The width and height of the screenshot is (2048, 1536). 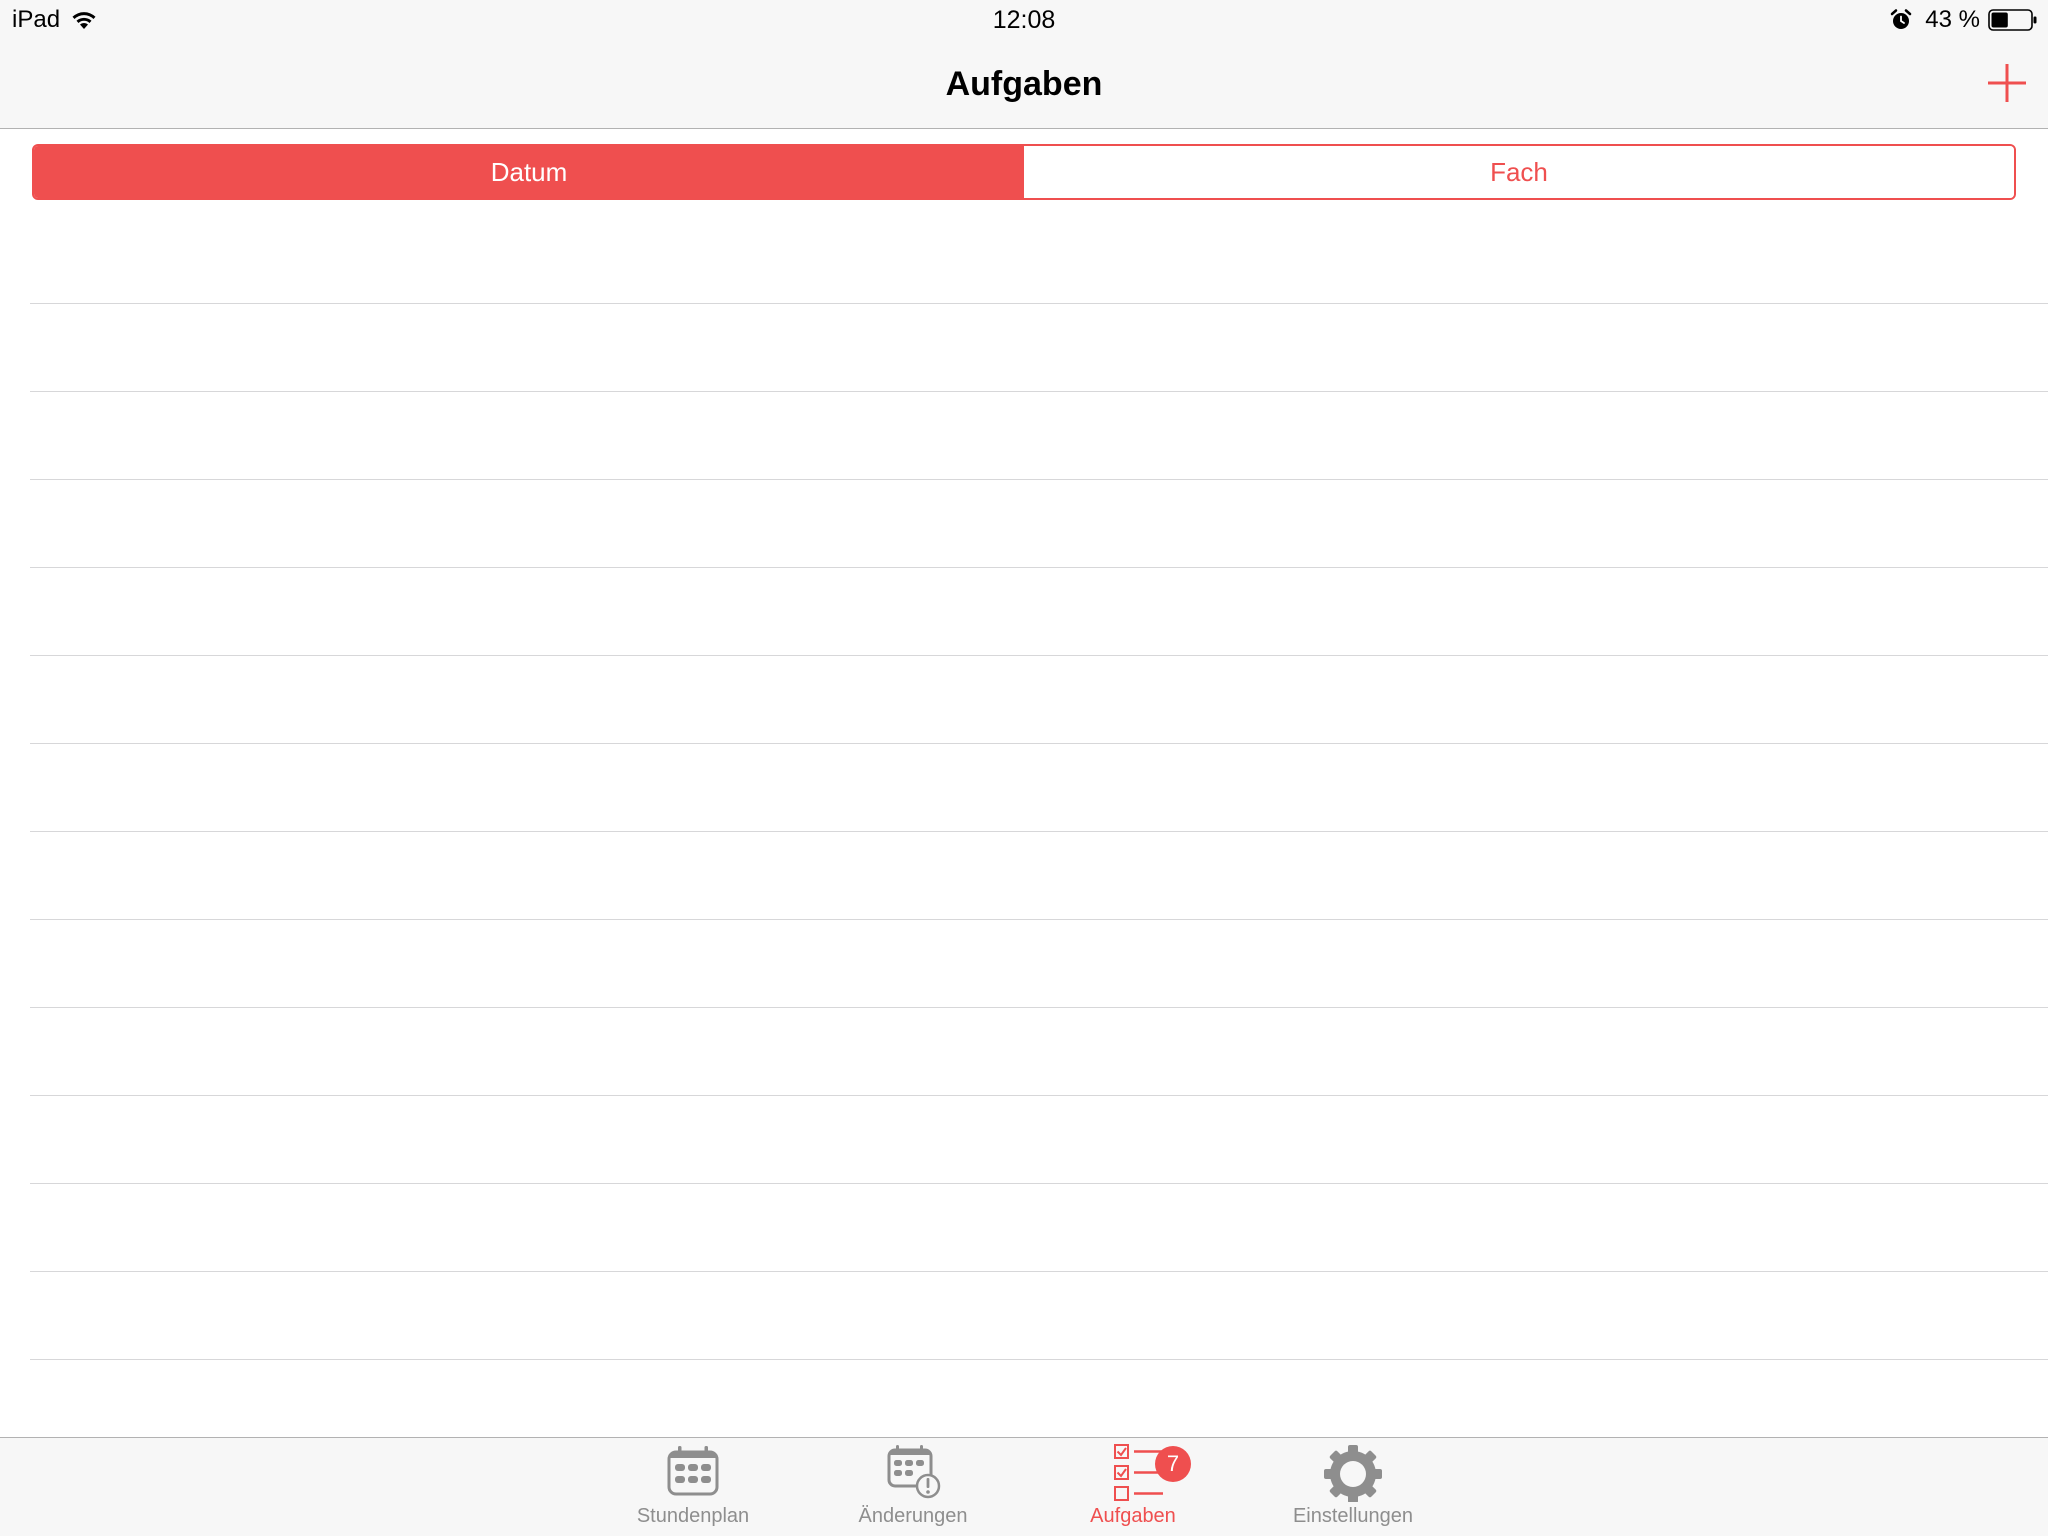 I want to click on tab-aenderungen: Änderungen, so click(x=913, y=1487).